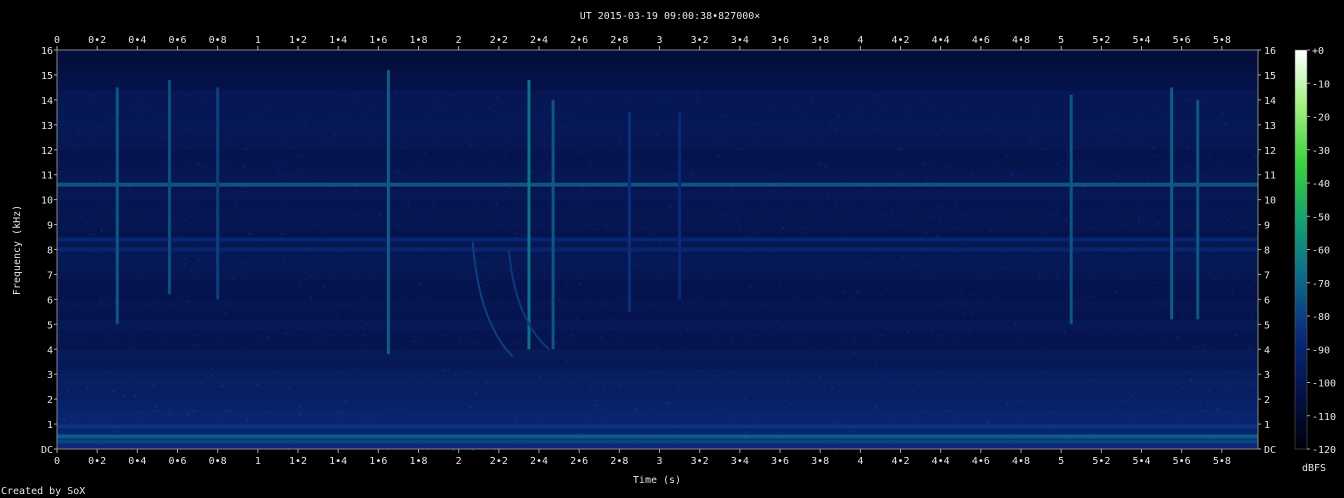 The width and height of the screenshot is (1344, 498). What do you see at coordinates (1267, 375) in the screenshot?
I see `y-tick-label: 3` at bounding box center [1267, 375].